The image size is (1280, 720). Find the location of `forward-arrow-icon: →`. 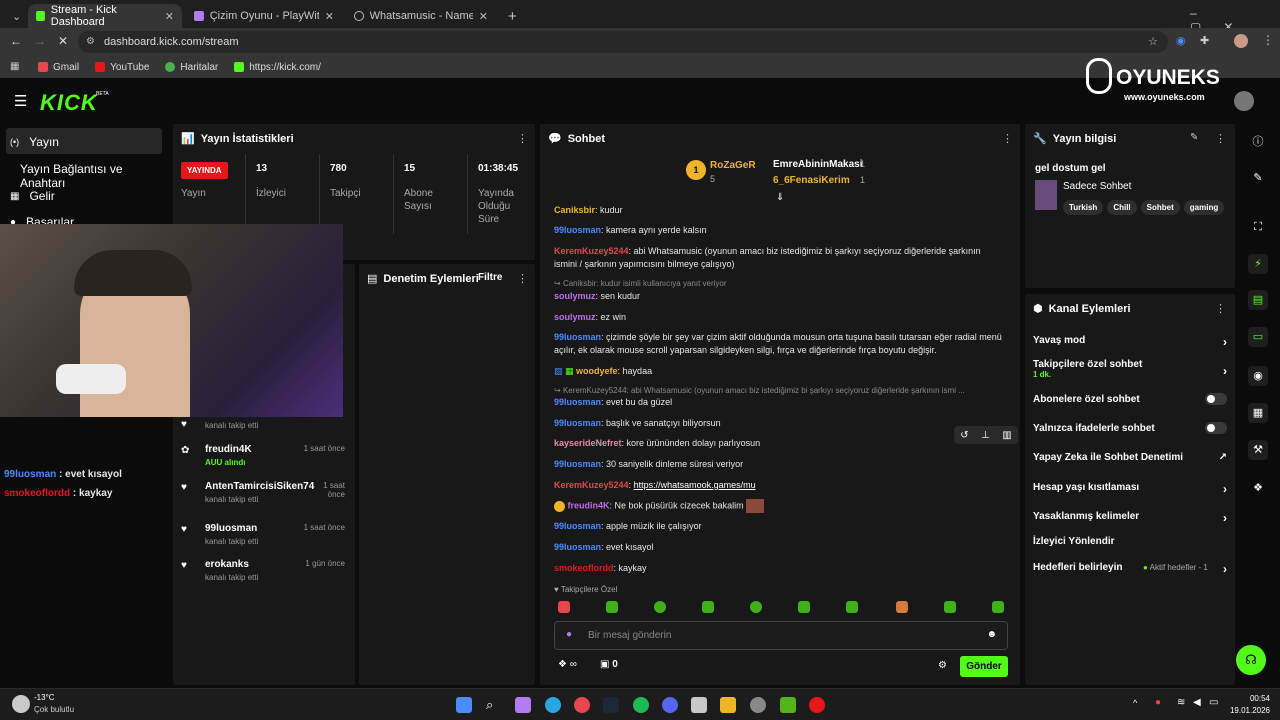

forward-arrow-icon: → is located at coordinates (40, 41).